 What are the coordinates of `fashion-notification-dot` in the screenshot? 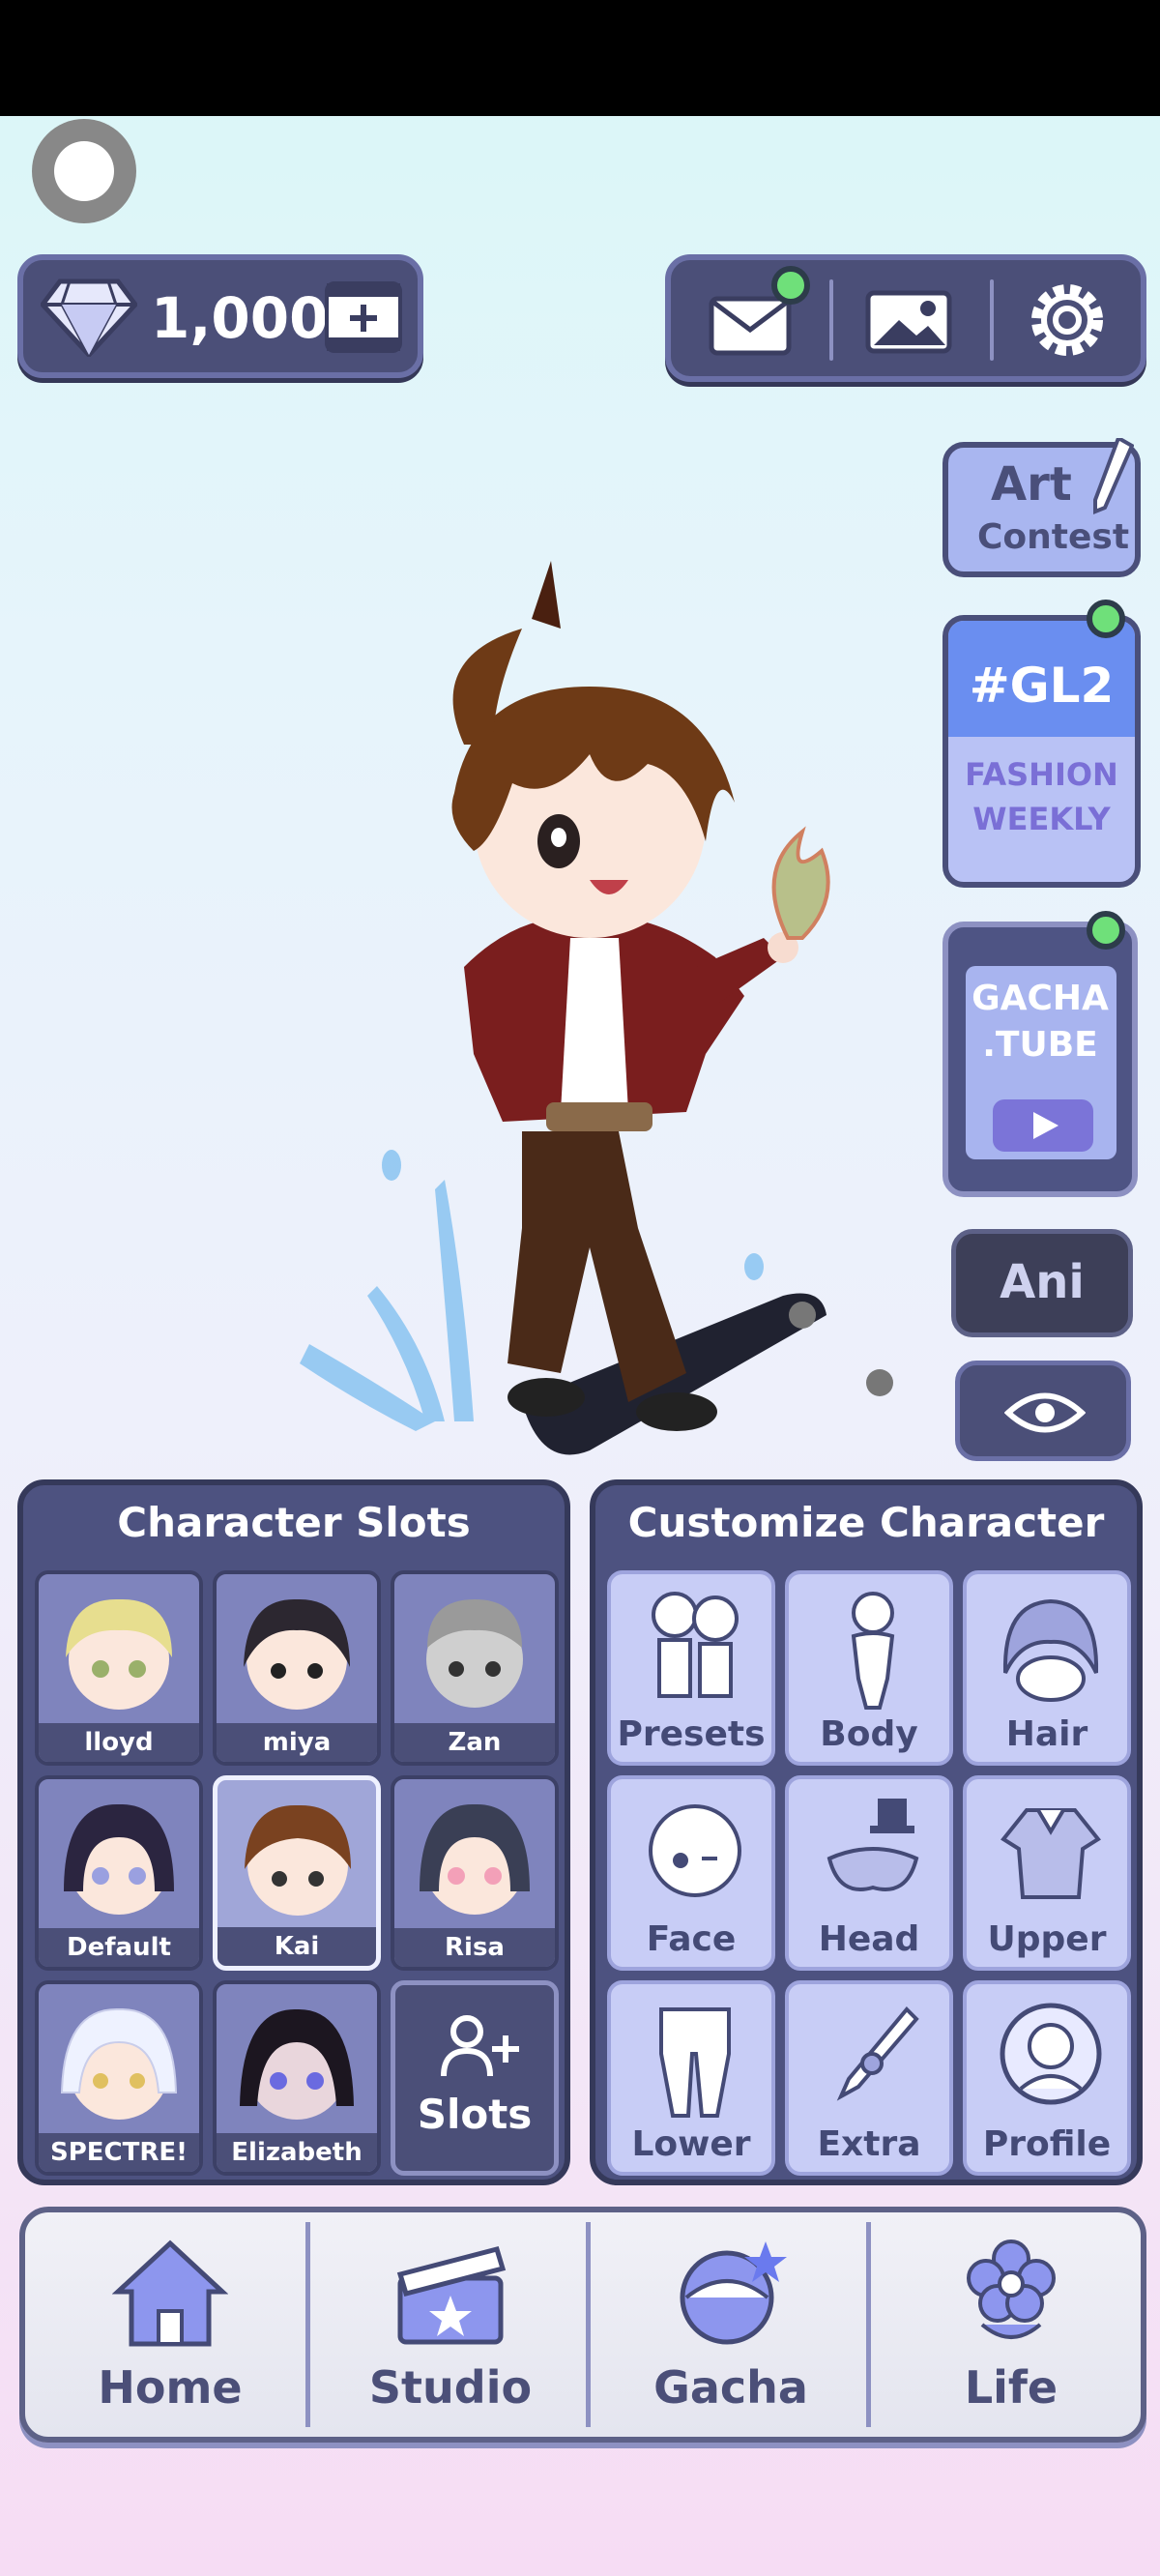 It's located at (1106, 619).